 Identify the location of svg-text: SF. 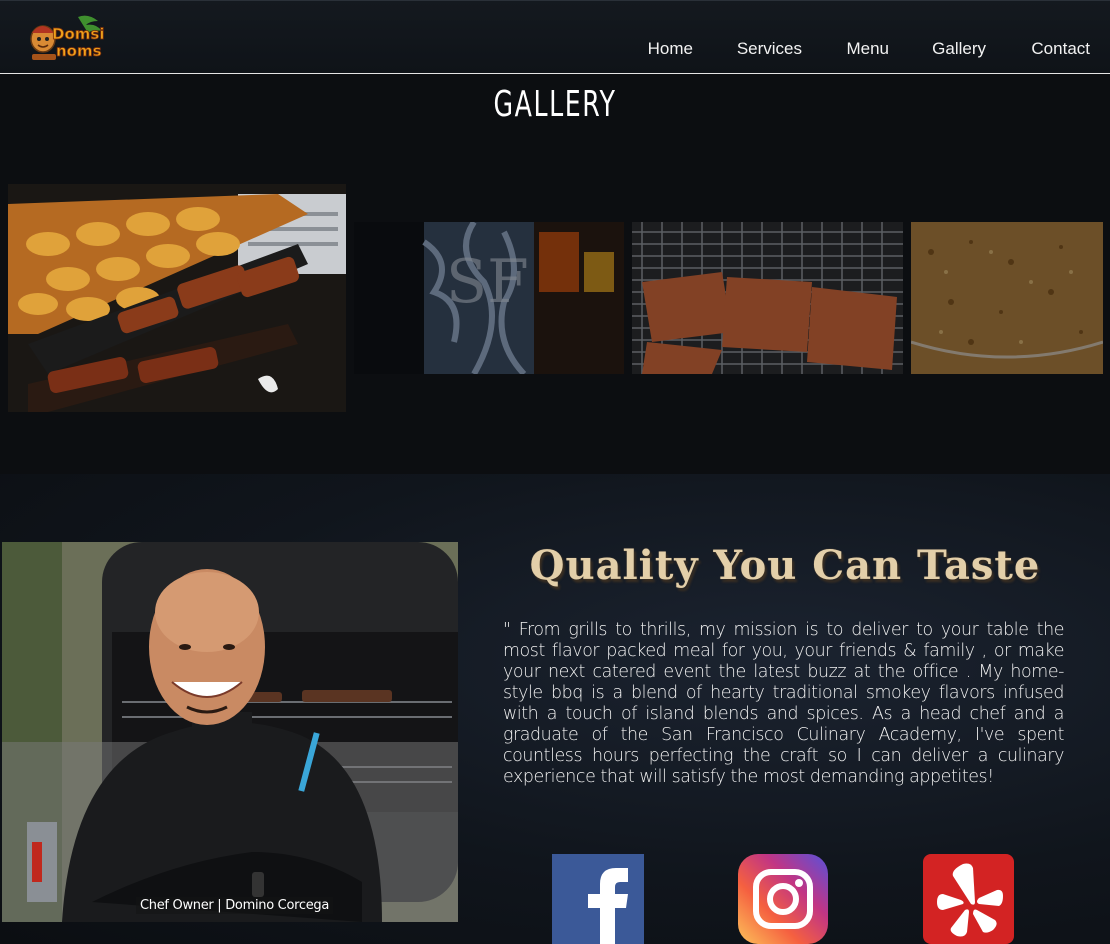
(487, 282).